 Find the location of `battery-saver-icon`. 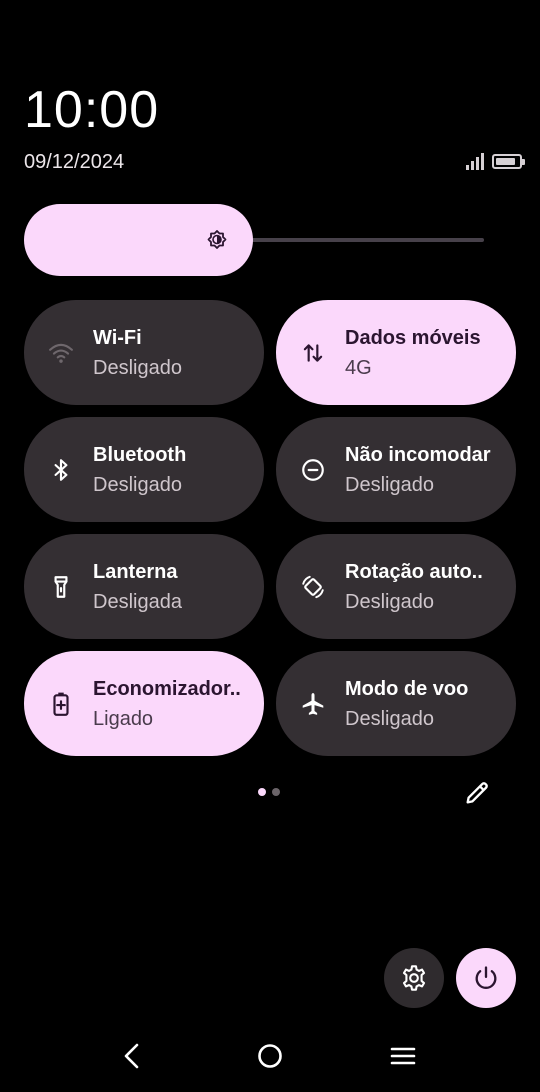

battery-saver-icon is located at coordinates (61, 704).